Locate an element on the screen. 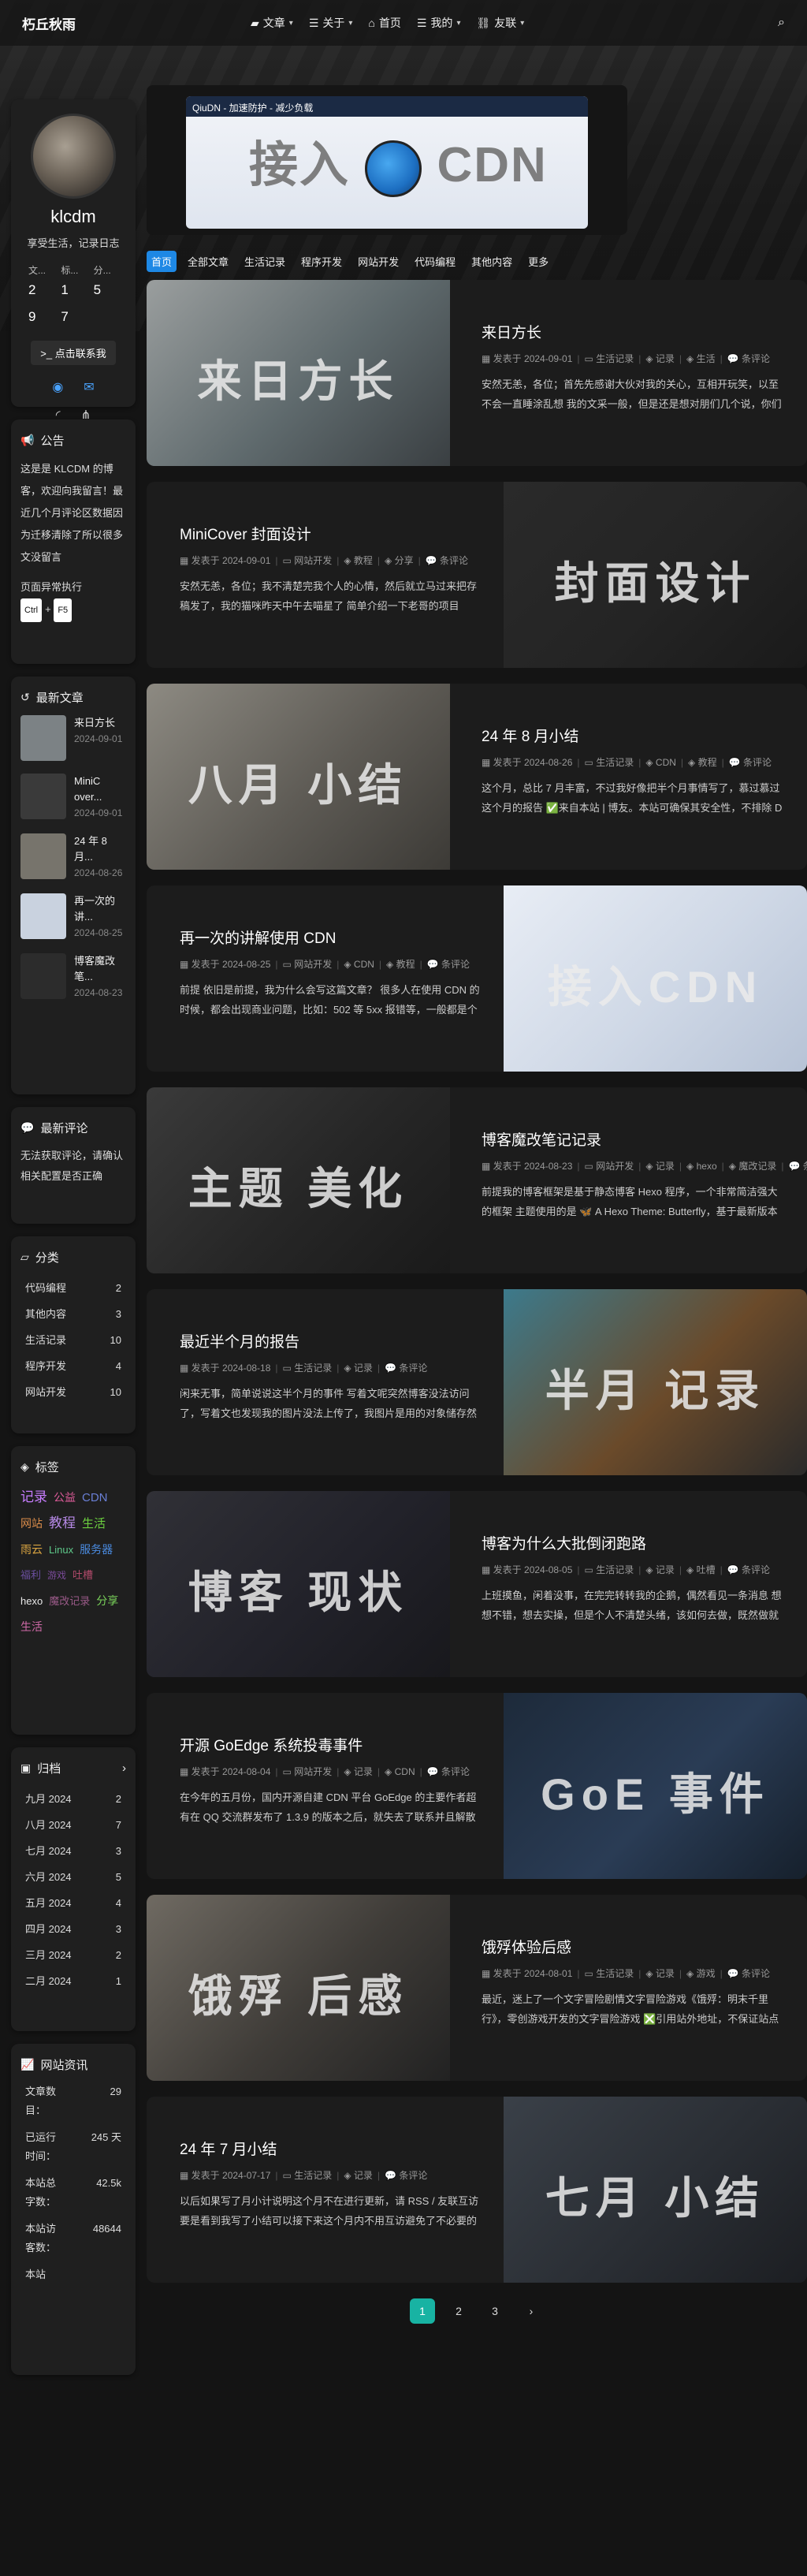 This screenshot has height=2576, width=807. site-brand: 朽丘秋雨 is located at coordinates (136, 23).